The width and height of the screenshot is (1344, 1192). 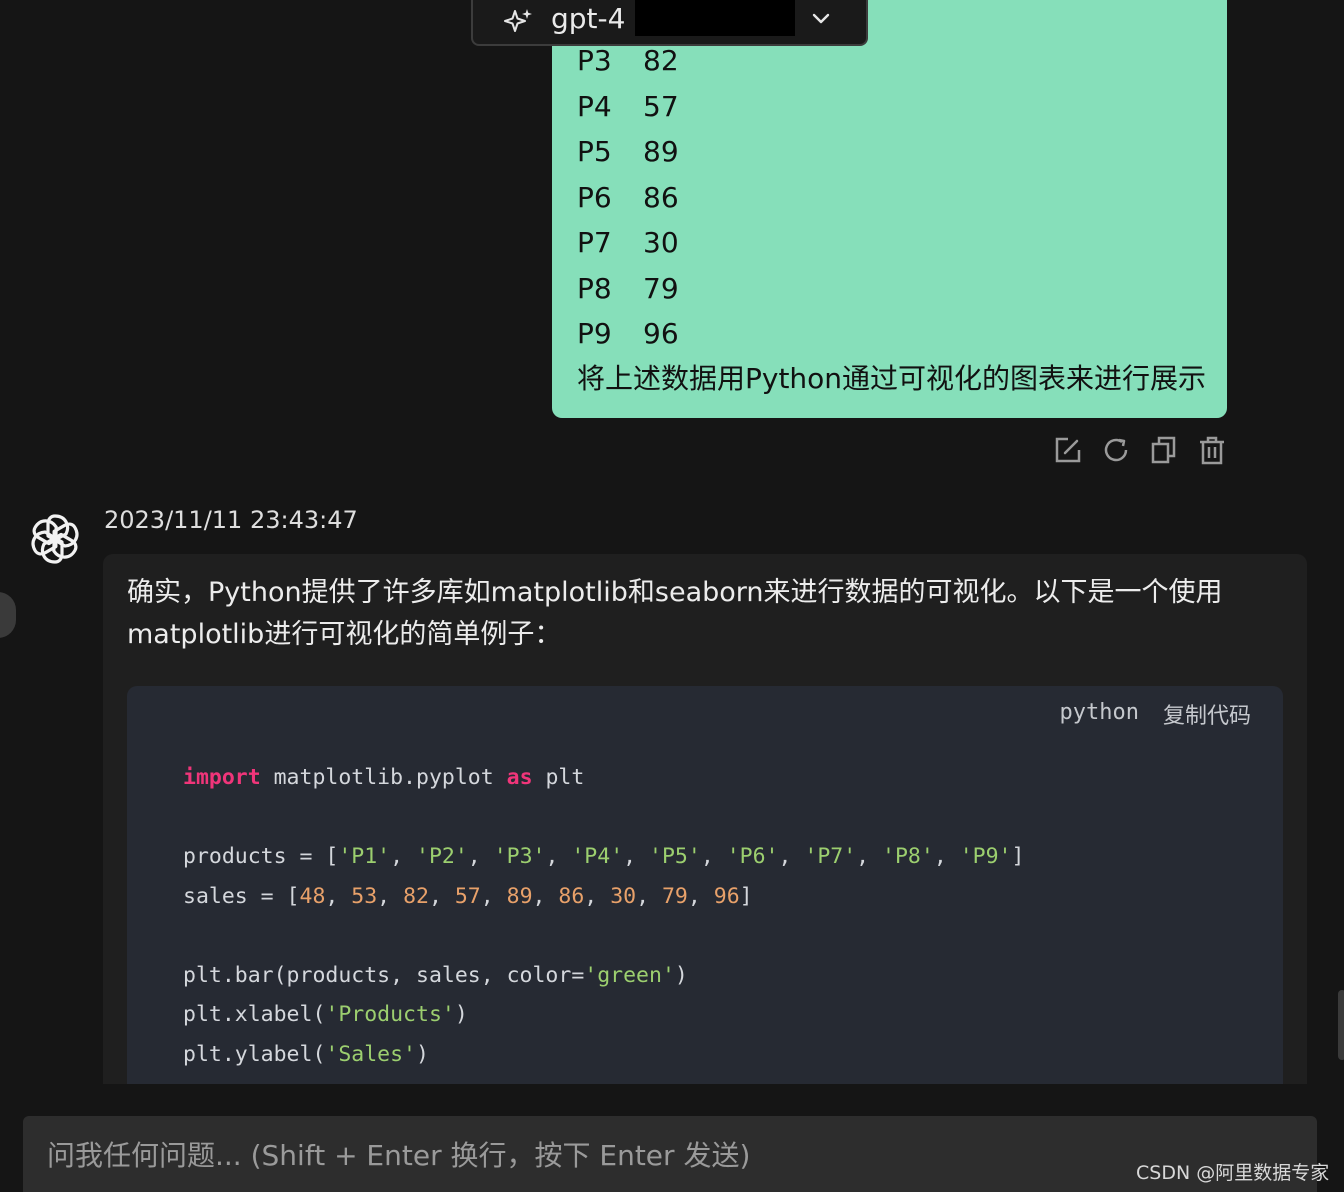 What do you see at coordinates (467, 896) in the screenshot?
I see `code-token: 57` at bounding box center [467, 896].